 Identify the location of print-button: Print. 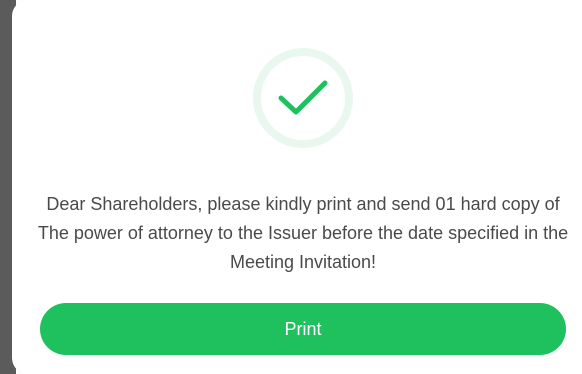
(303, 329).